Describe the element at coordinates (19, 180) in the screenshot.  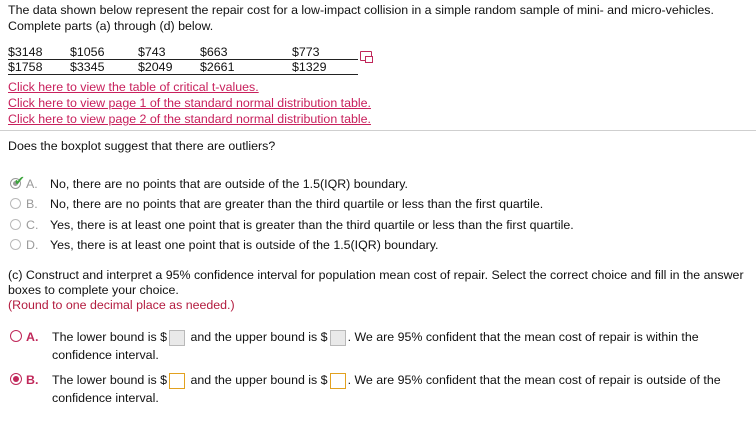
I see `checkmark-icon: ✔` at that location.